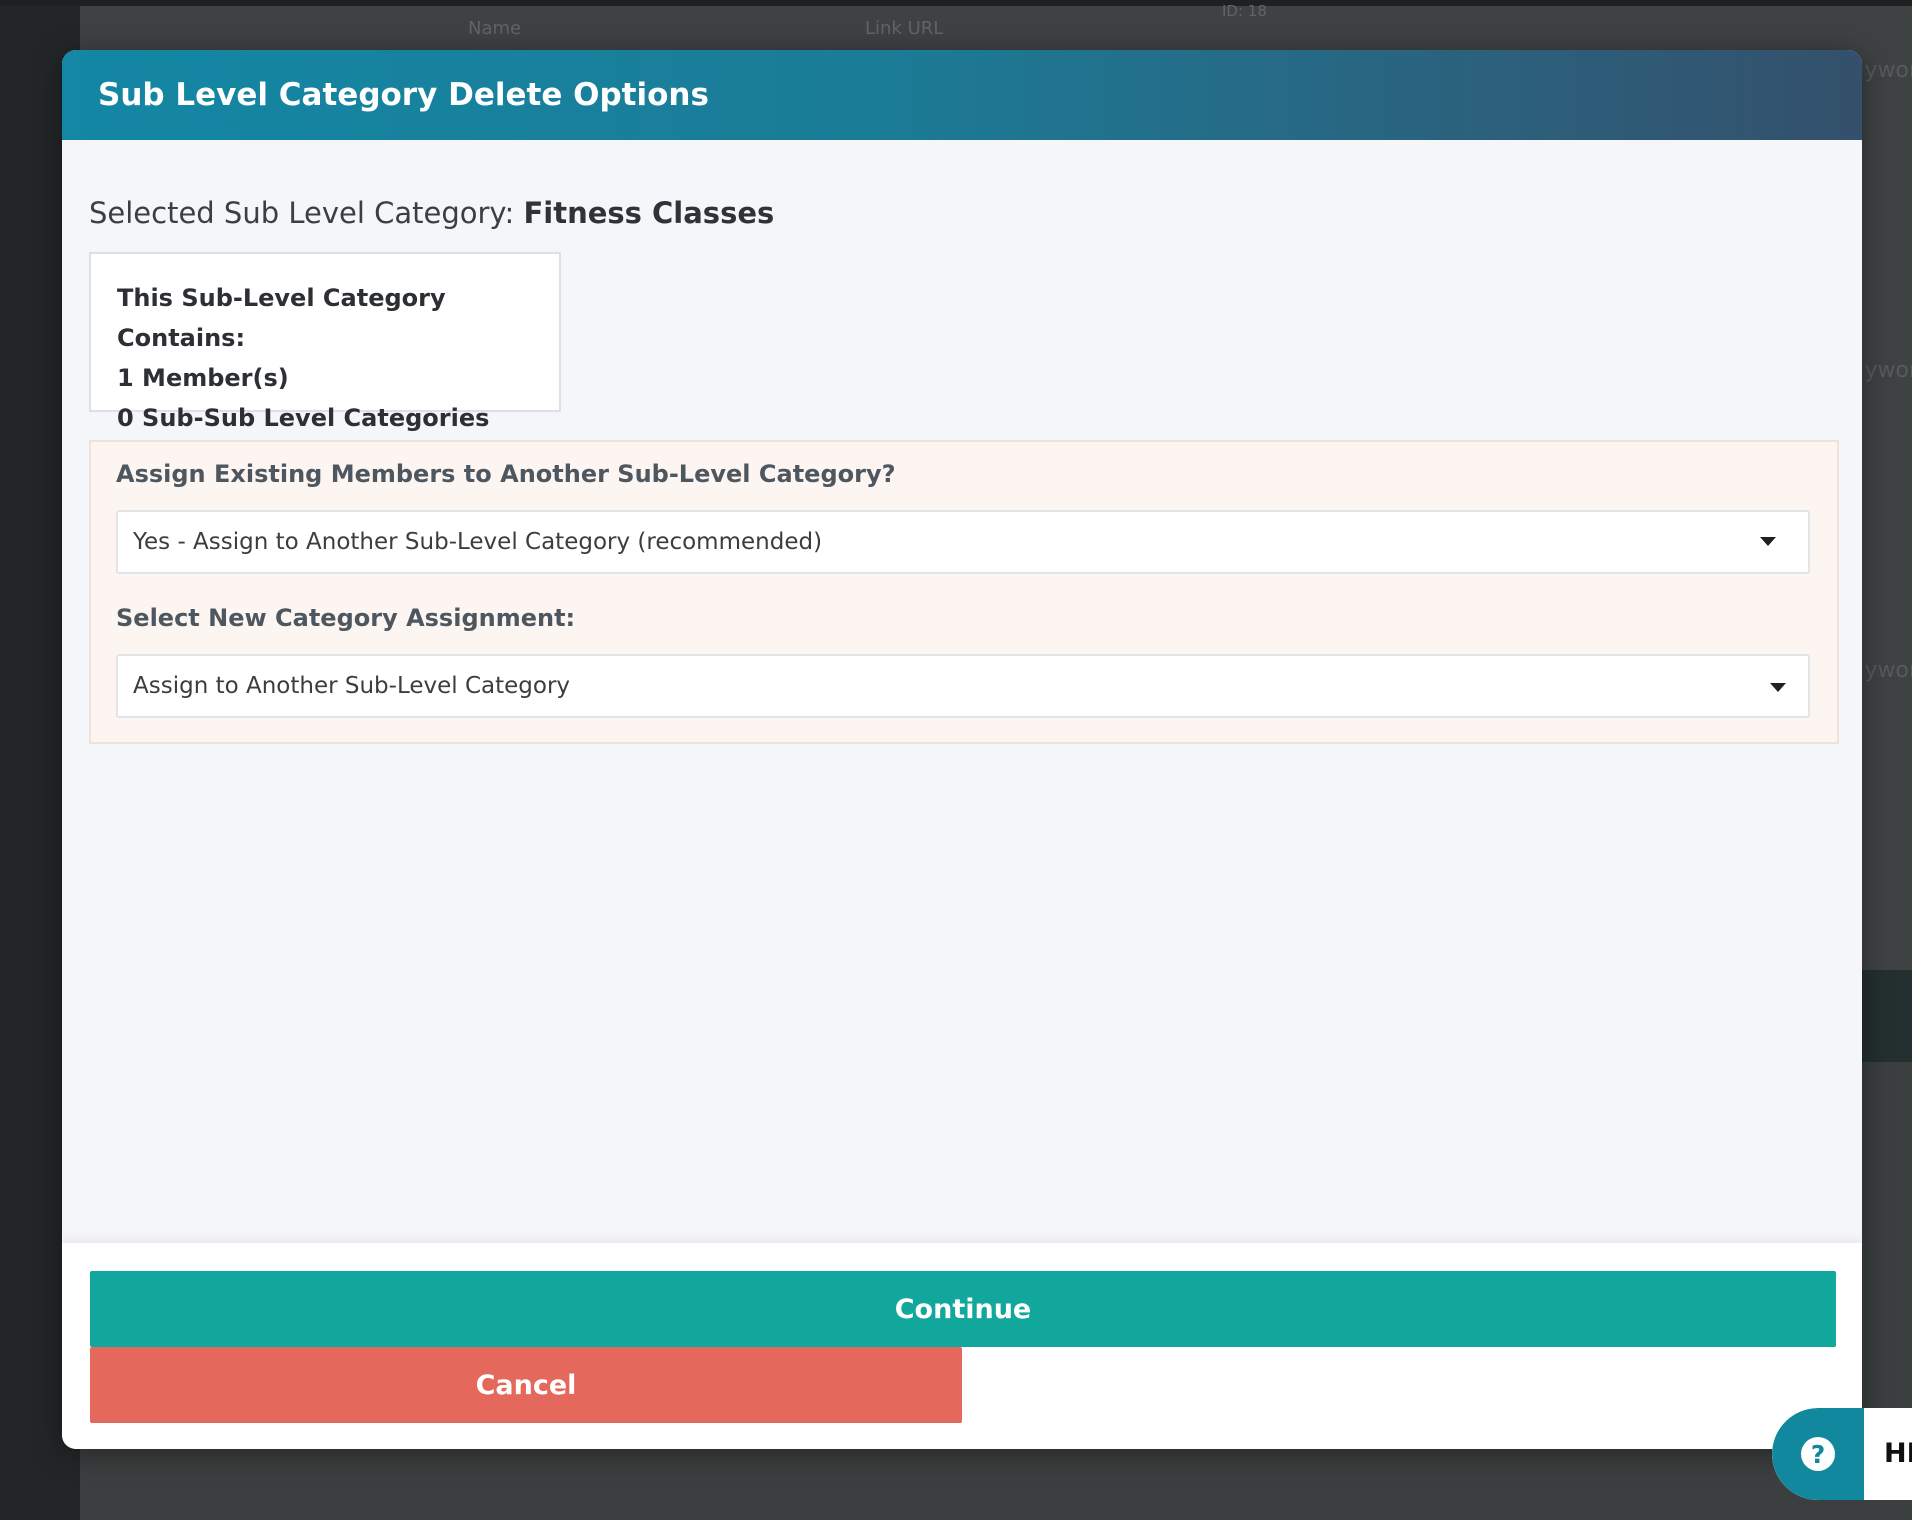  What do you see at coordinates (526, 1385) in the screenshot?
I see `cancel-button: Cancel` at bounding box center [526, 1385].